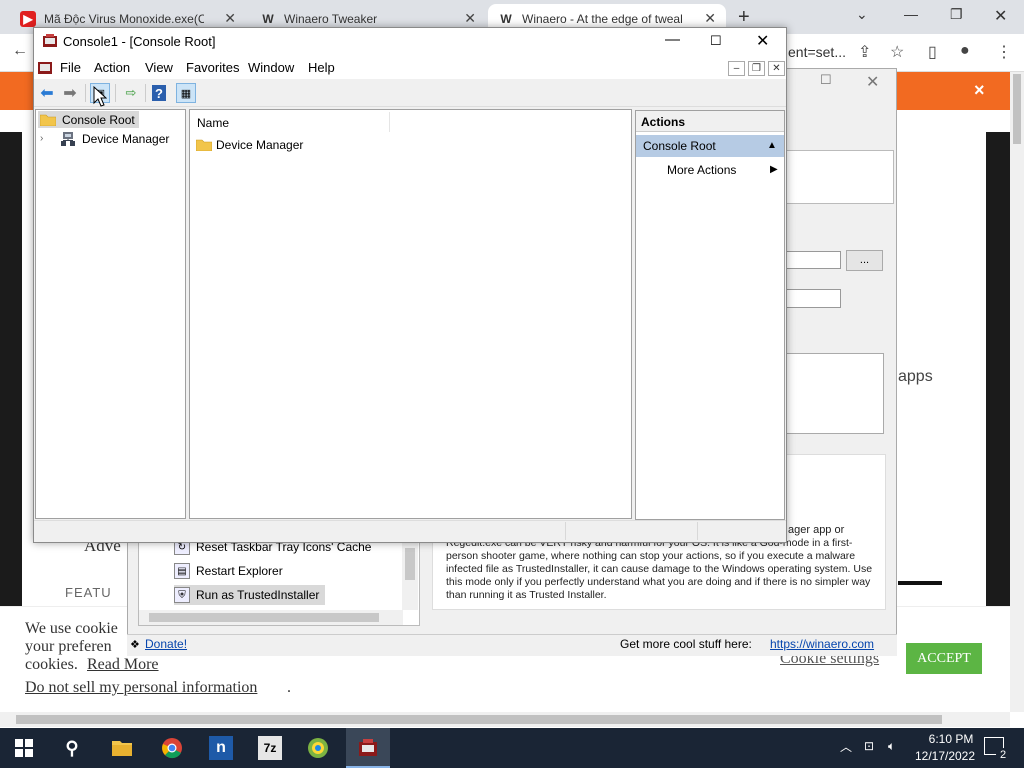  Describe the element at coordinates (46, 138) in the screenshot. I see `chevron-right-icon: ›` at that location.